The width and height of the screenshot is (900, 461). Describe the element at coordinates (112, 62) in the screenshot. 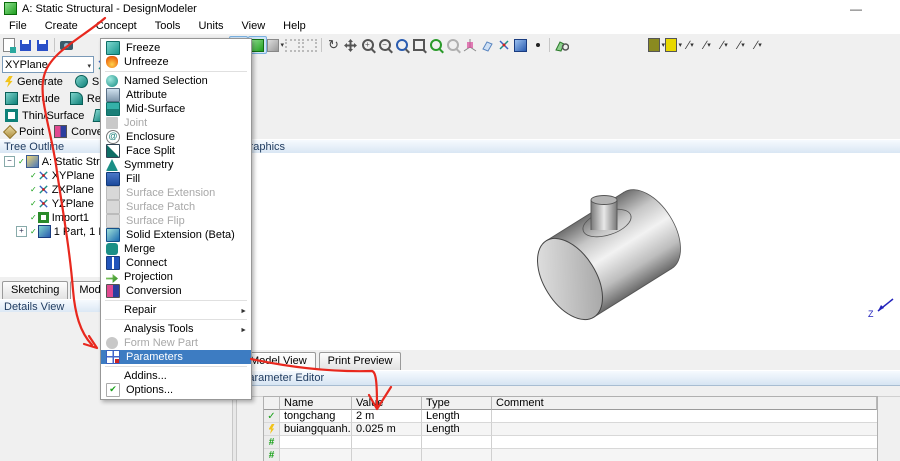

I see `unfreeze-icon` at that location.